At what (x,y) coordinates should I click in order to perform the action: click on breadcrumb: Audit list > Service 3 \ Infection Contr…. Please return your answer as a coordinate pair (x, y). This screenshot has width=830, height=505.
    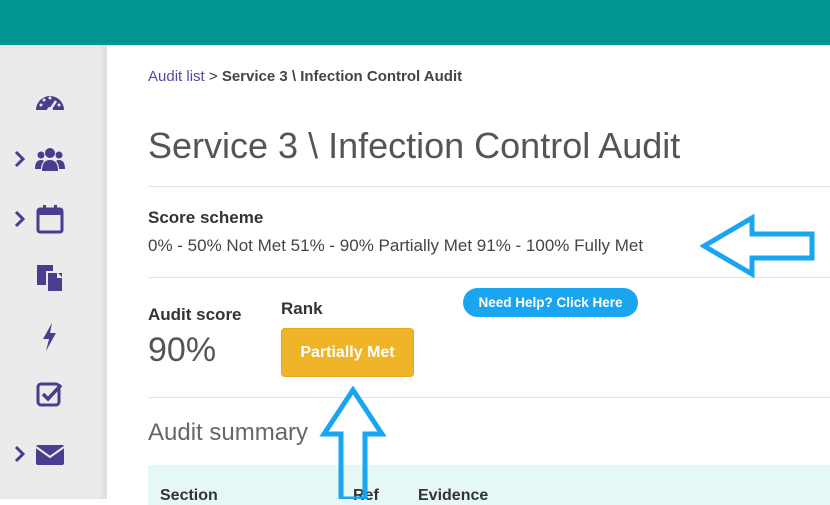
    Looking at the image, I should click on (305, 76).